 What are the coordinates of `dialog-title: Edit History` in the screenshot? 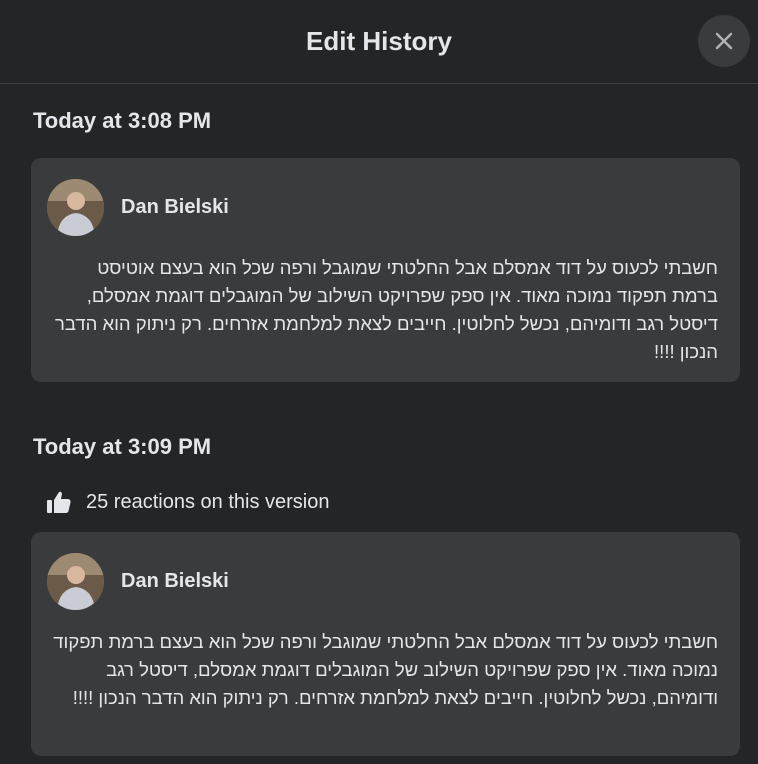 It's located at (379, 41).